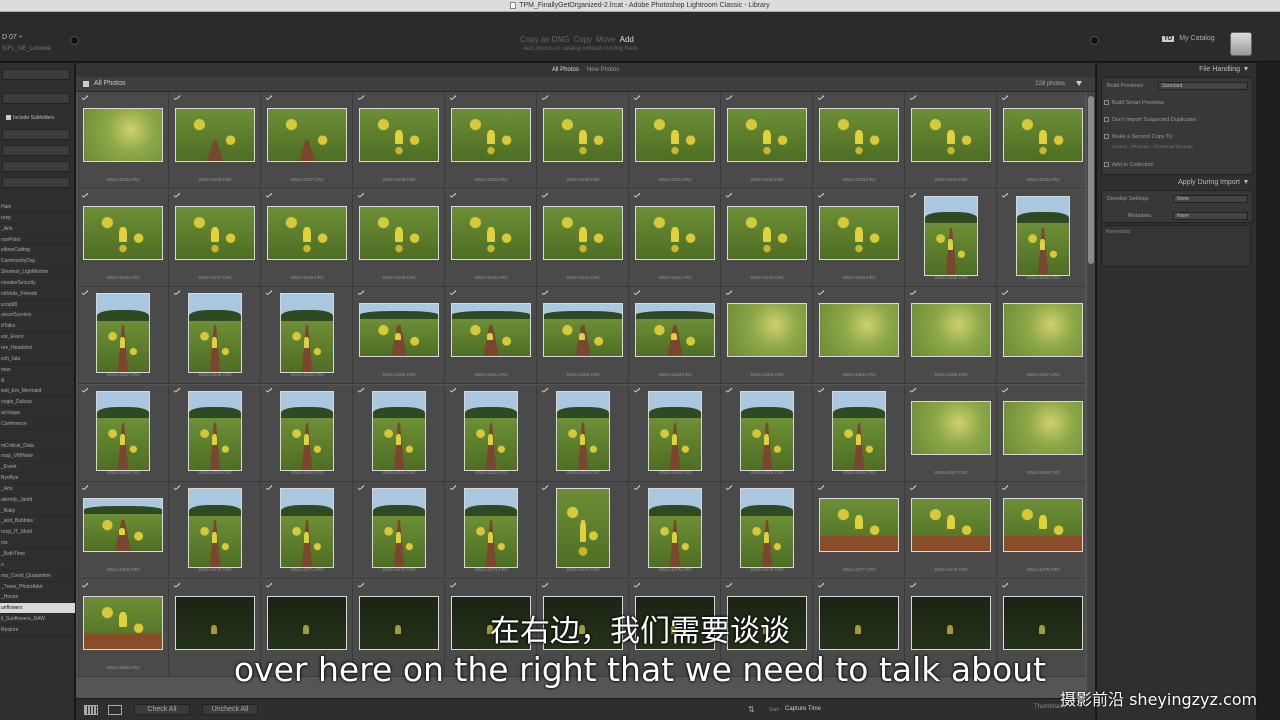 This screenshot has height=720, width=1280. I want to click on photo-cell: GI91A1258.CR2, so click(123, 433).